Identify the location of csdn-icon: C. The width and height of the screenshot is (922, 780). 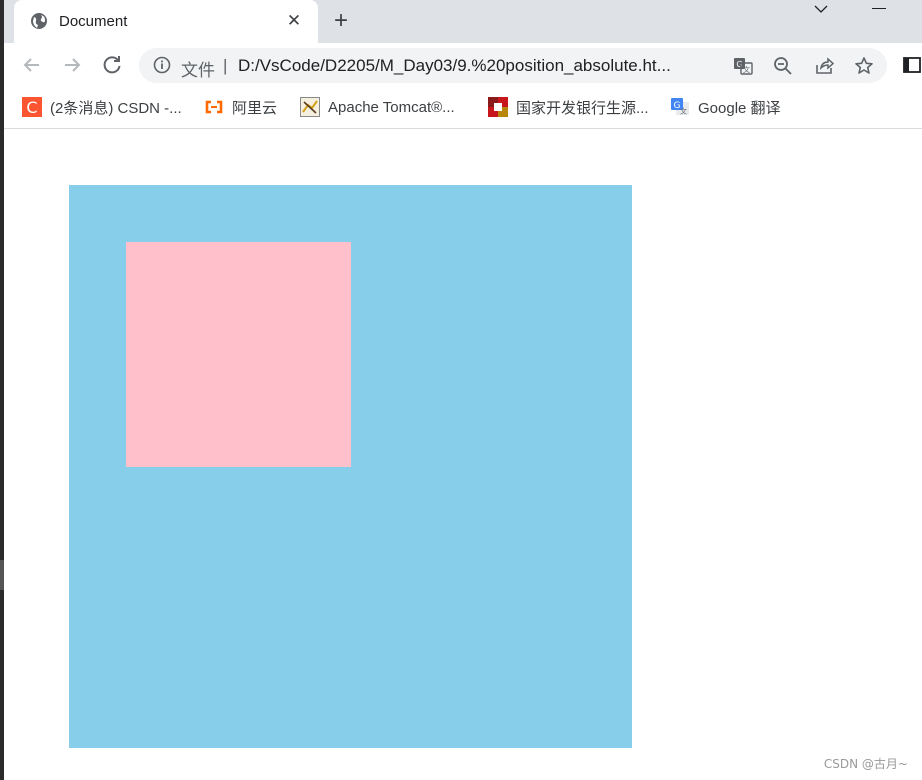
(32, 107).